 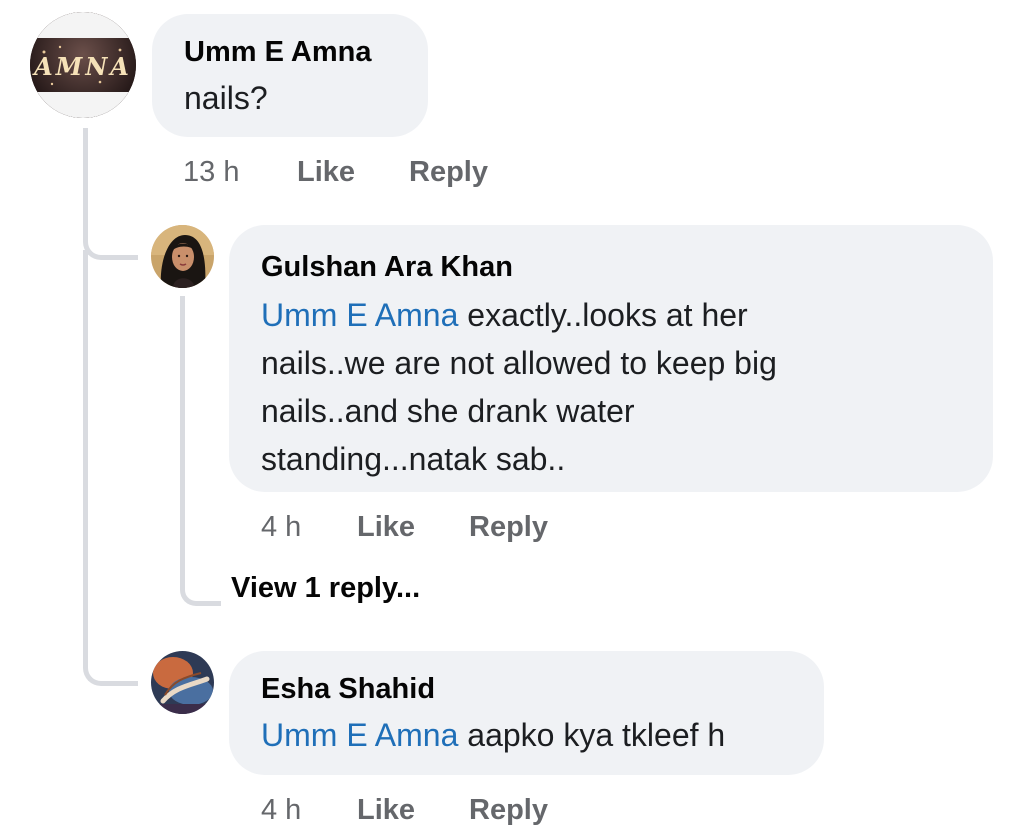 I want to click on comment-timestamp: 13 h, so click(x=211, y=172).